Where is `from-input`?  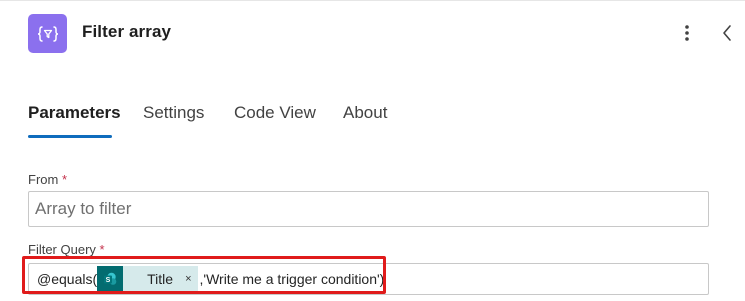 from-input is located at coordinates (368, 209).